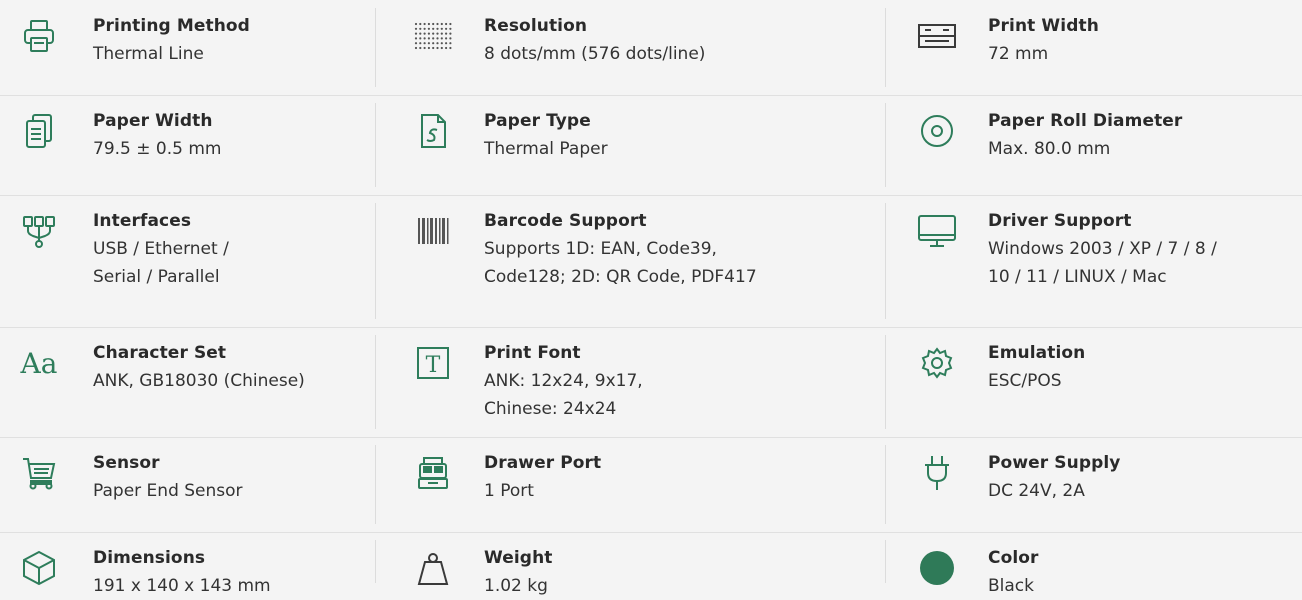  What do you see at coordinates (518, 558) in the screenshot?
I see `spec-label: Weight` at bounding box center [518, 558].